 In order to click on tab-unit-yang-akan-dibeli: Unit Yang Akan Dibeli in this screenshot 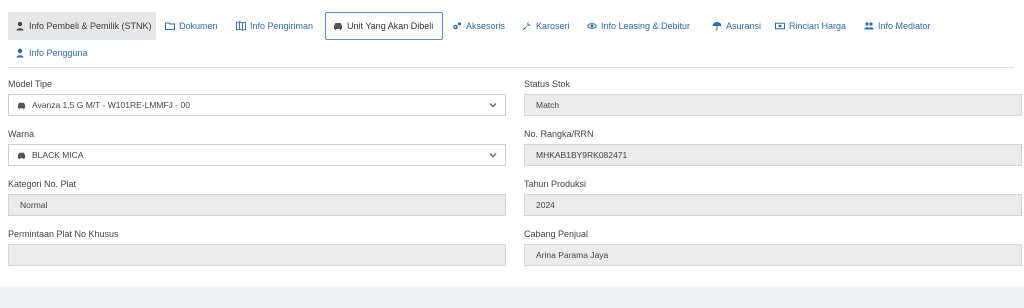, I will do `click(384, 26)`.